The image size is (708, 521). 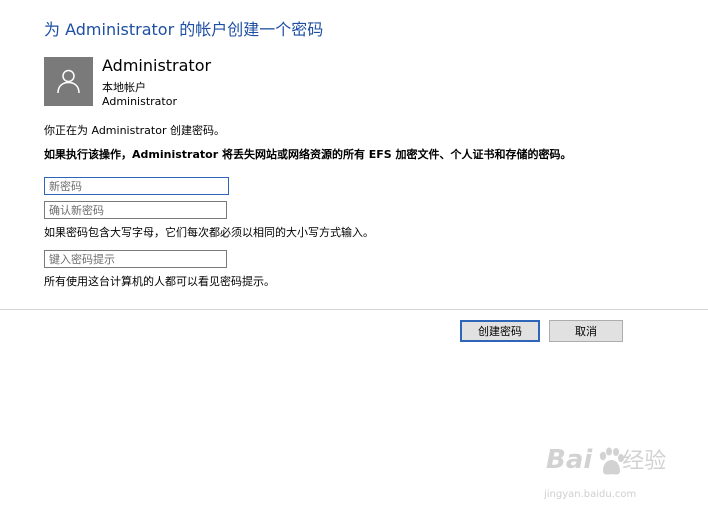 I want to click on password-hint-input, so click(x=135, y=259).